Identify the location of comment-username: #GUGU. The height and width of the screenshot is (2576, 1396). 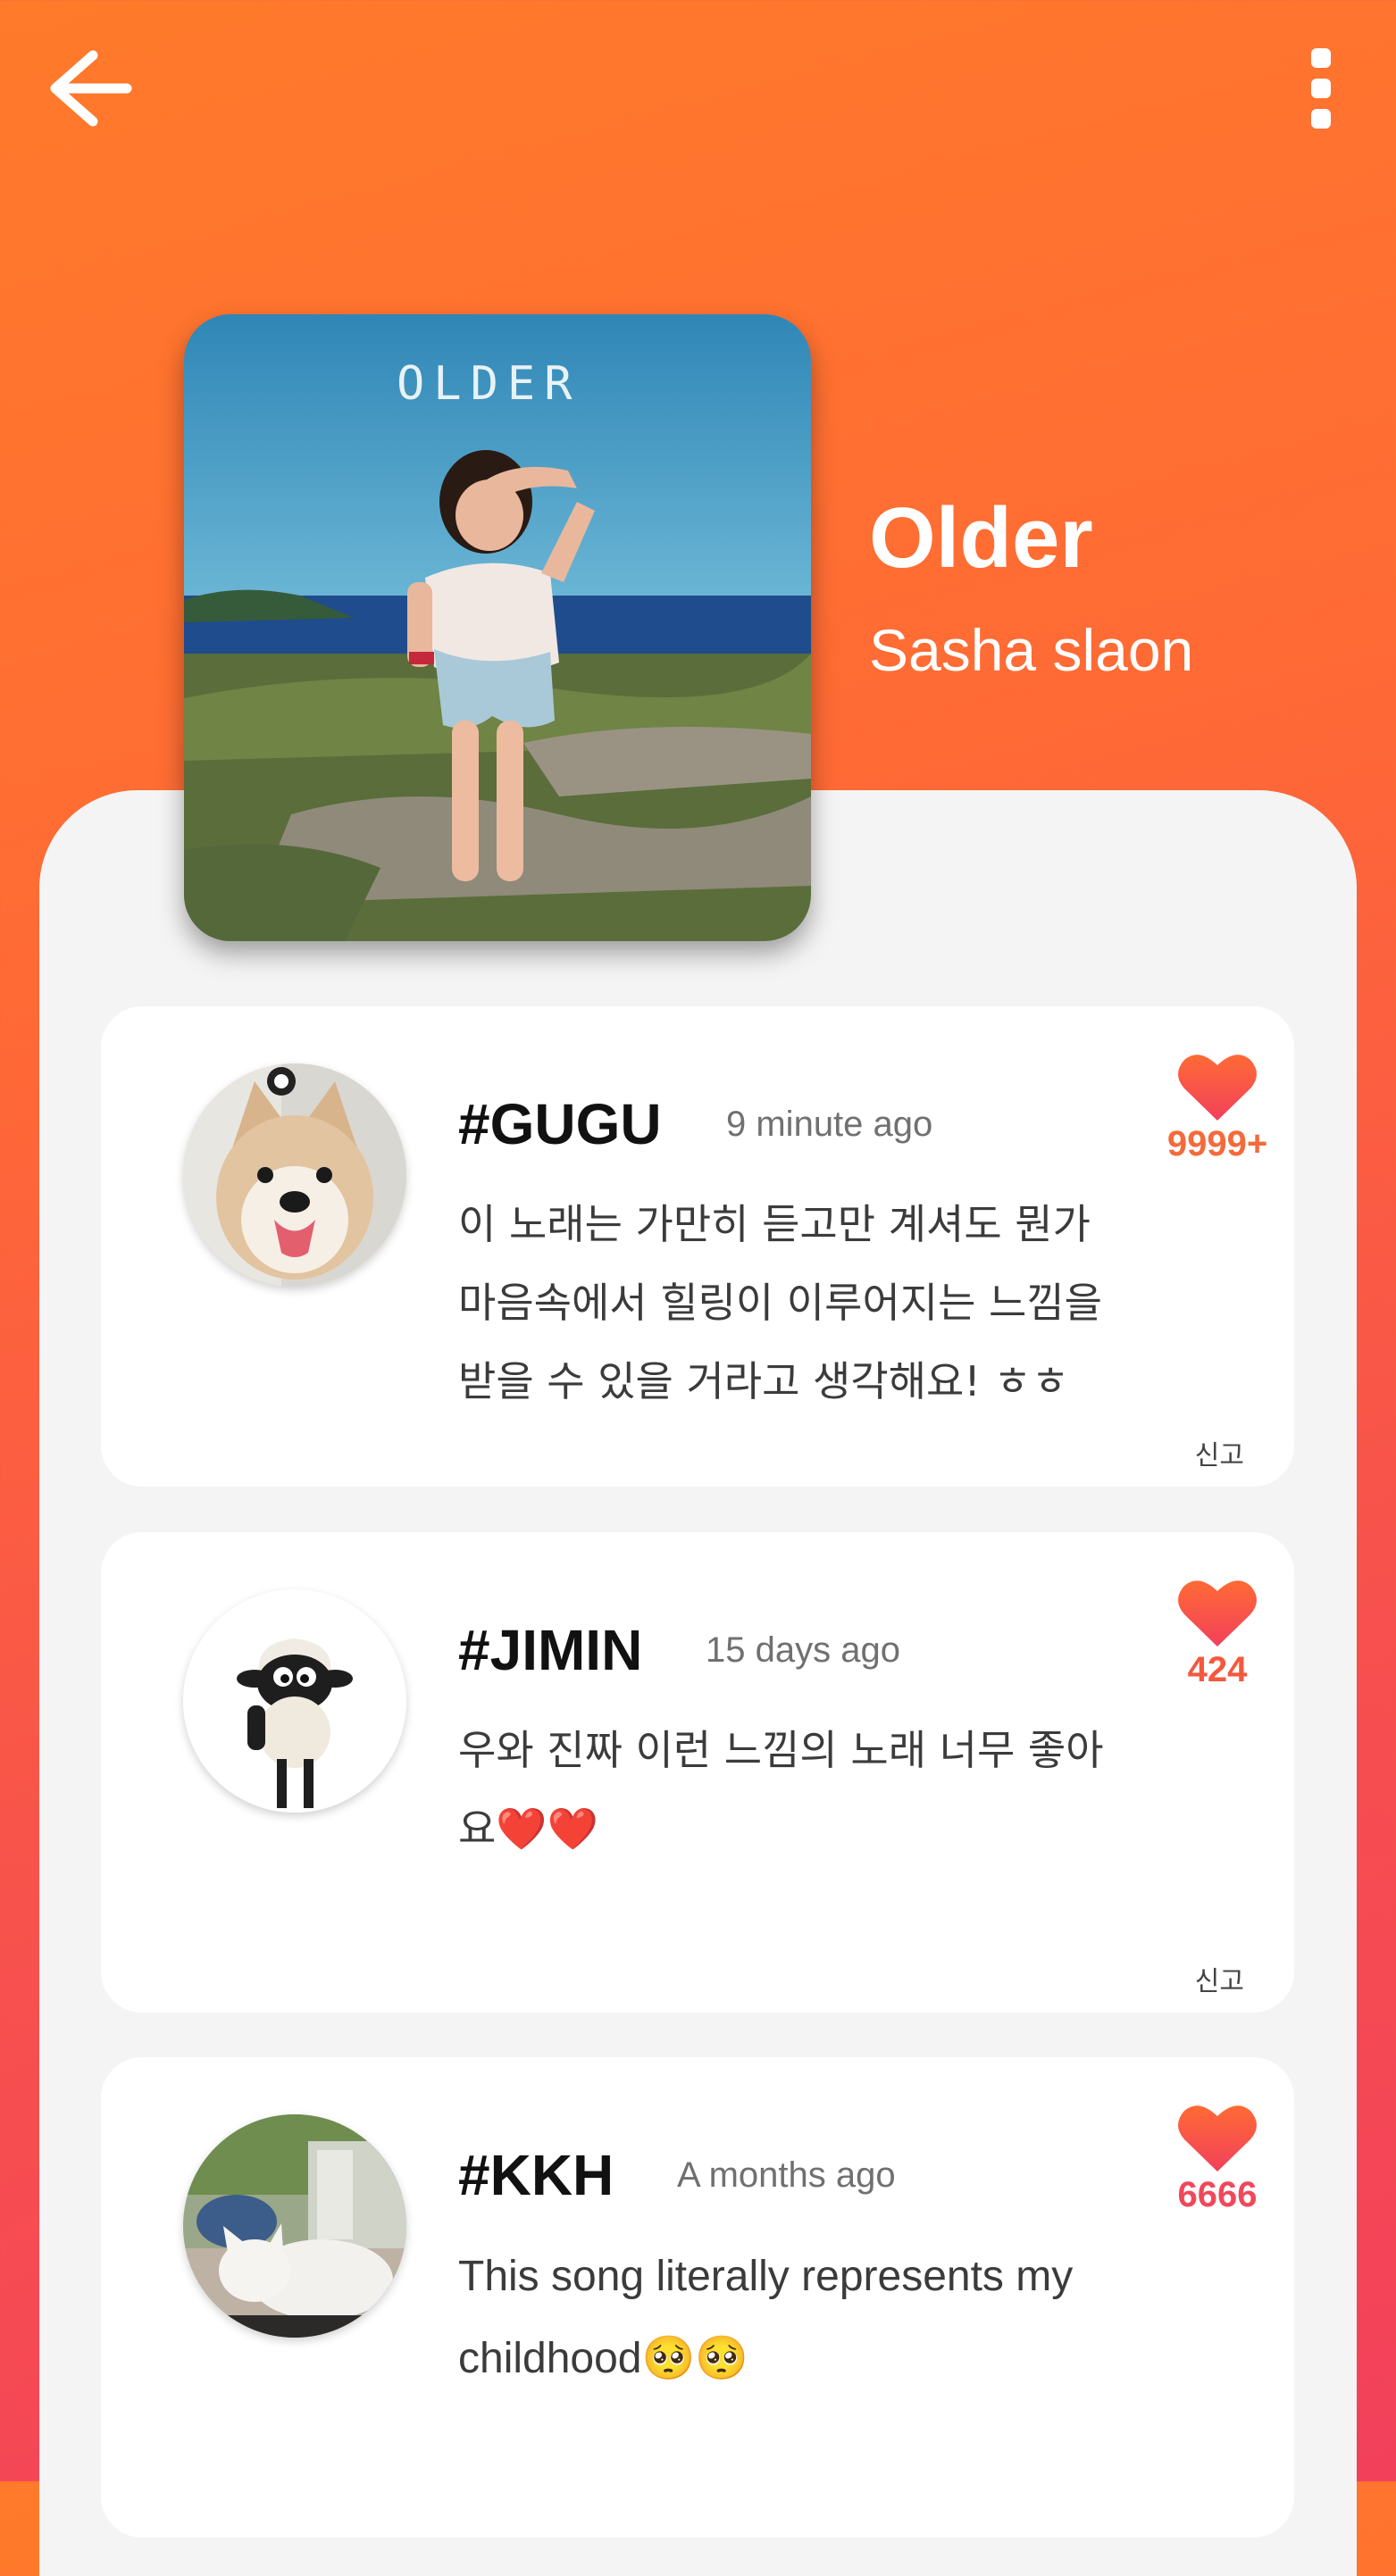
(560, 1124).